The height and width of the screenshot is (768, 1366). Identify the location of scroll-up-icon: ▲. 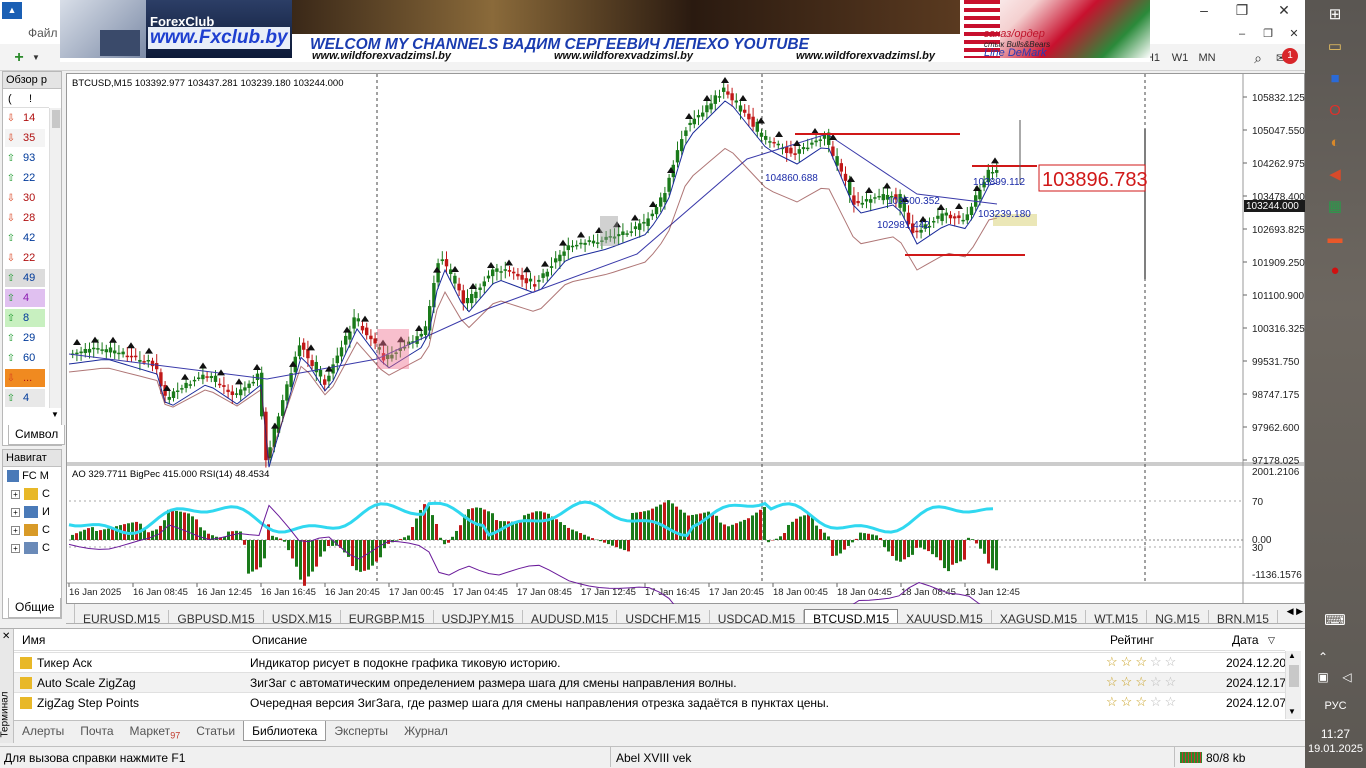
(1292, 655).